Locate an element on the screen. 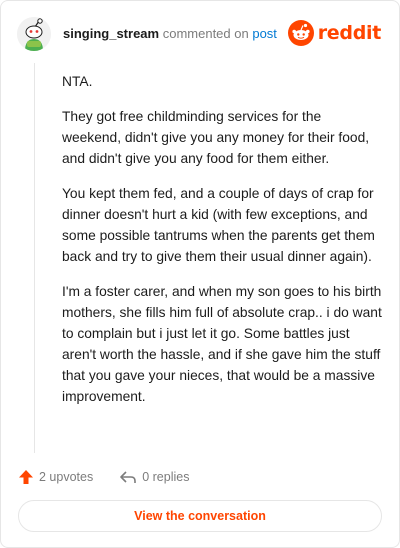  snoo-avatar-icon is located at coordinates (34, 34).